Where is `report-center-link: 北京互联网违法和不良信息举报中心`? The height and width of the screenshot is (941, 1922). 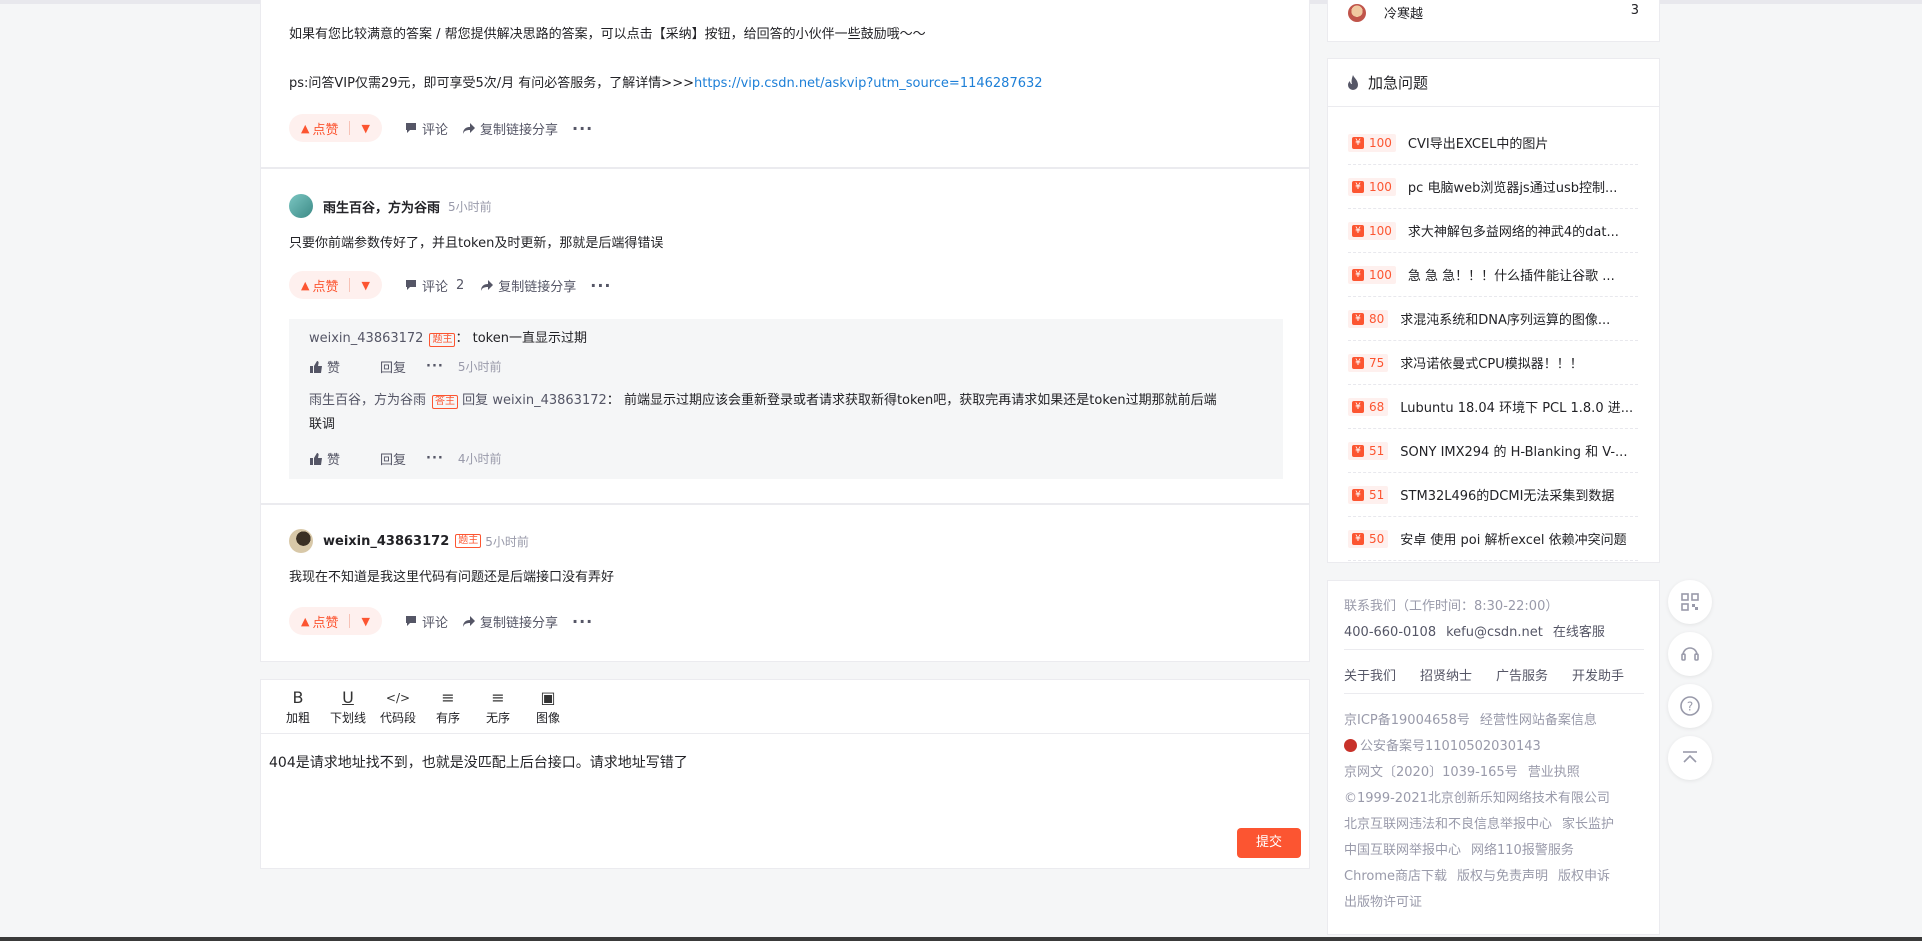
report-center-link: 北京互联网违法和不良信息举报中心 is located at coordinates (1448, 824).